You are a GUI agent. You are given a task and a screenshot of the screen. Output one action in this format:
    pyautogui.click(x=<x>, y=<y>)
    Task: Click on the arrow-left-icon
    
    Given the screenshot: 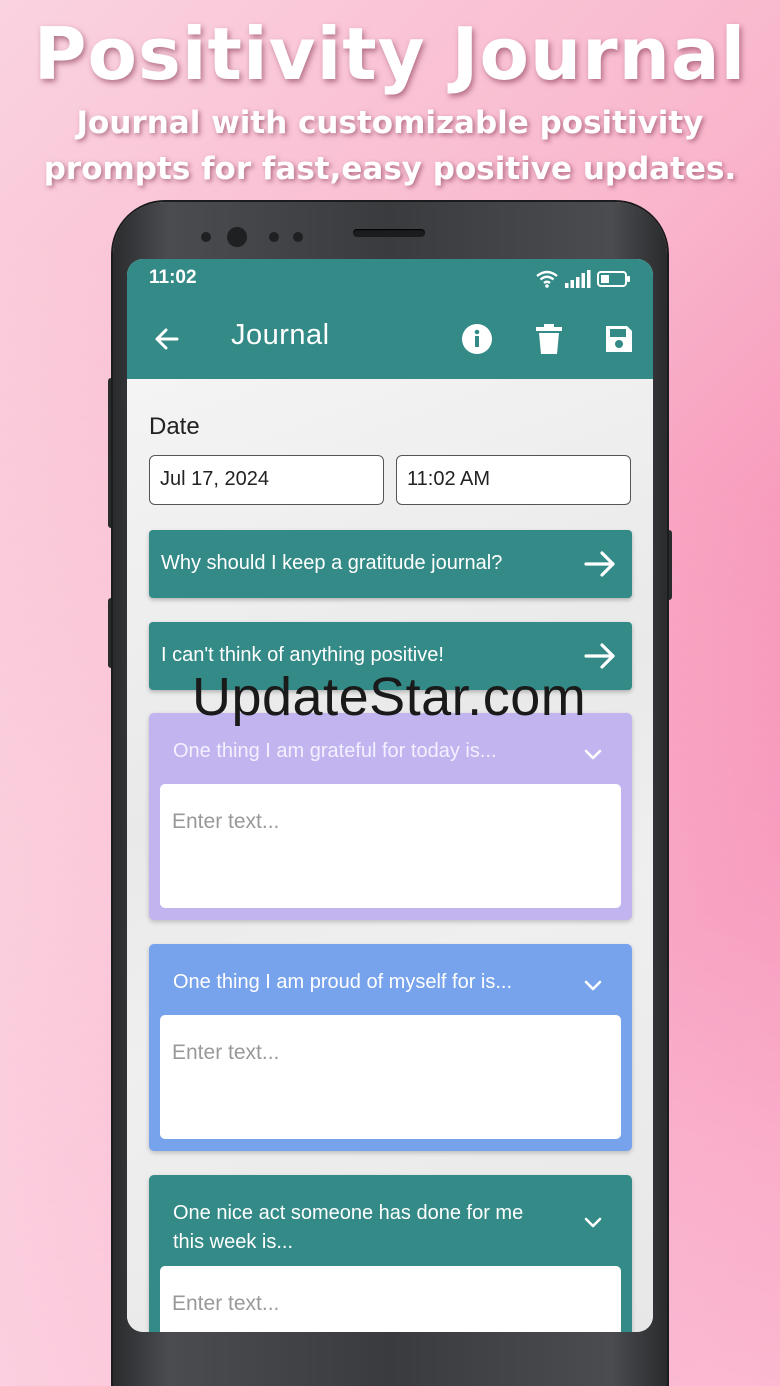 What is the action you would take?
    pyautogui.click(x=167, y=339)
    